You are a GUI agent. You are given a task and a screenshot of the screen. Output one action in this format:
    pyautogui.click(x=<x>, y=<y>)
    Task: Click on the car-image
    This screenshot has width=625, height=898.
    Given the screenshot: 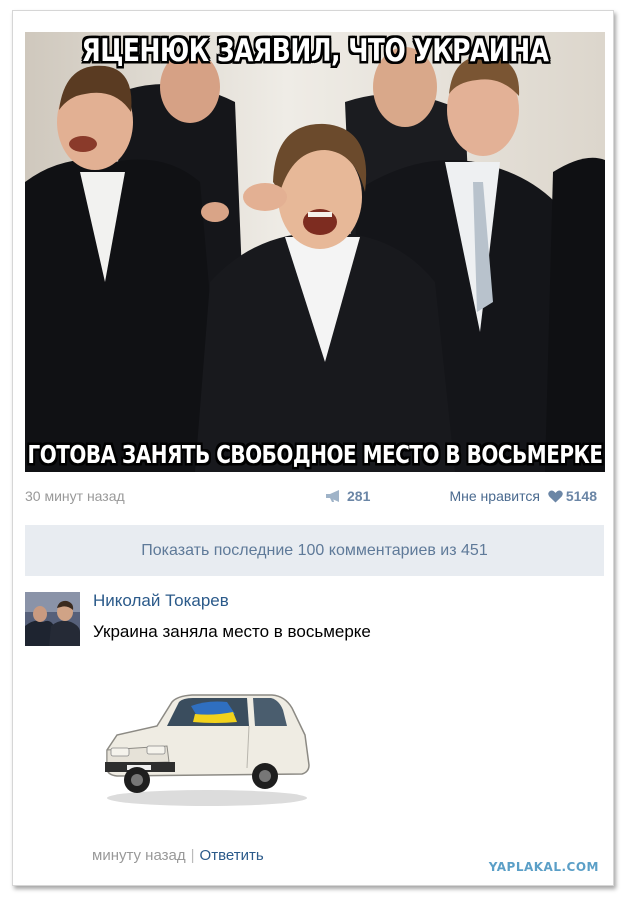 What is the action you would take?
    pyautogui.click(x=207, y=745)
    